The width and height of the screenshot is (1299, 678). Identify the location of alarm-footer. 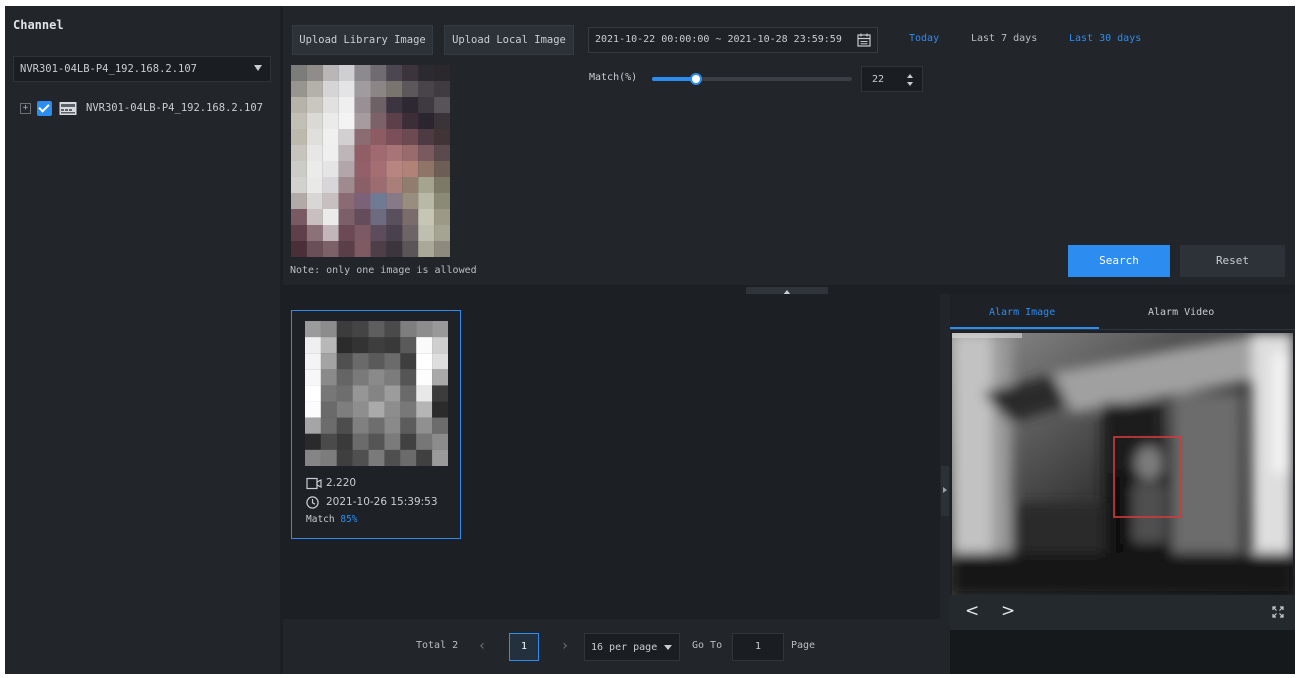
(1122, 652).